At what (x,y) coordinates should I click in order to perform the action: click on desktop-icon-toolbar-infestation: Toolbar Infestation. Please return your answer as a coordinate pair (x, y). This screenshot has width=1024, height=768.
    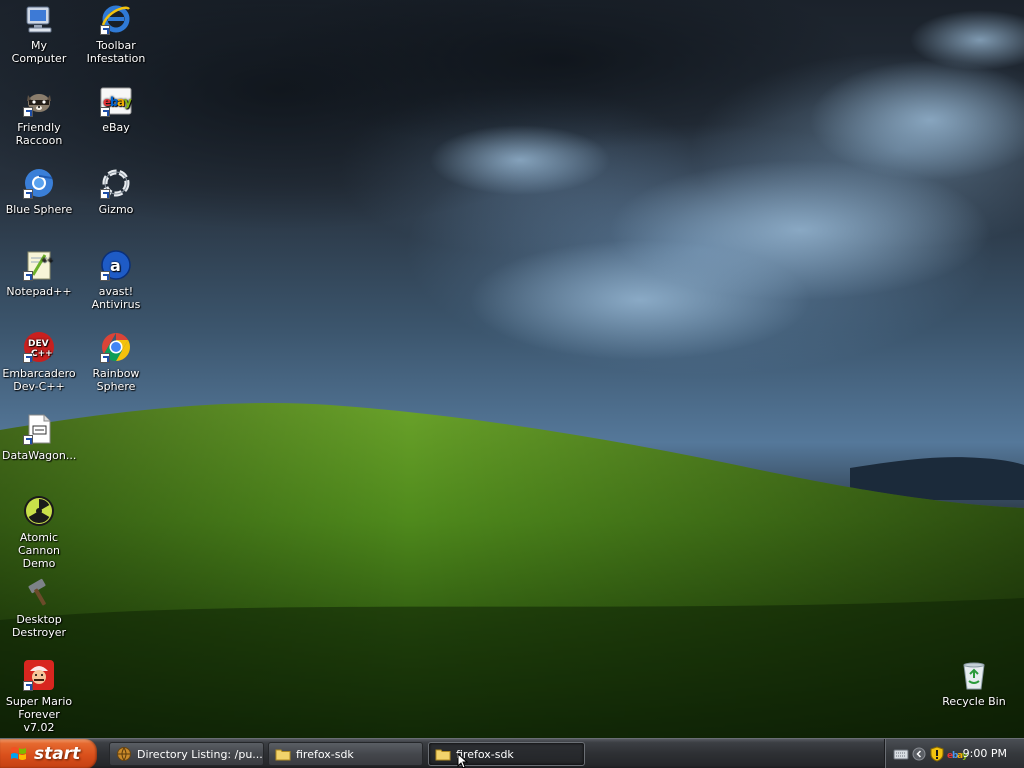
    Looking at the image, I should click on (116, 34).